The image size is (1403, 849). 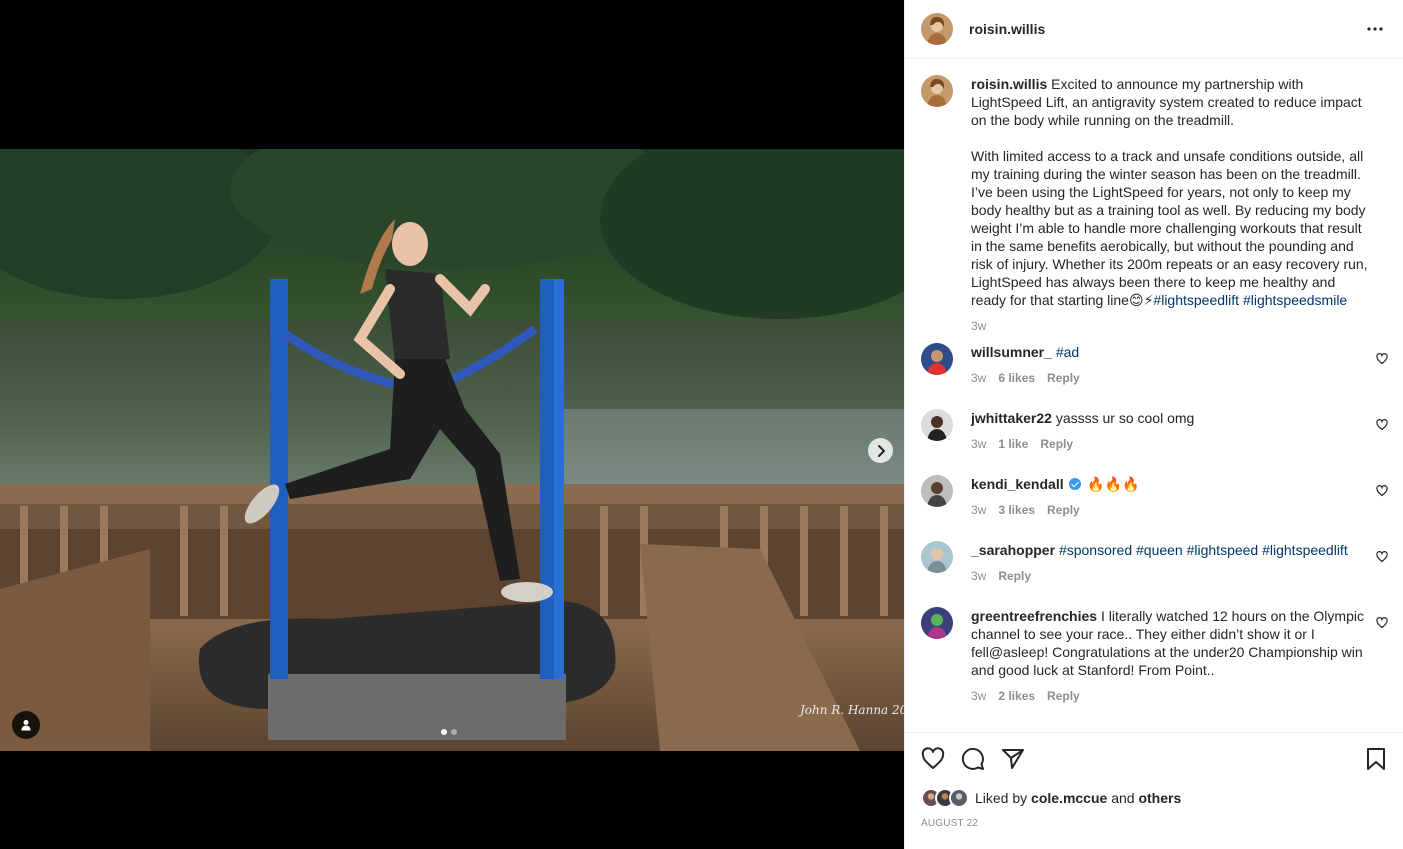 What do you see at coordinates (1154, 759) in the screenshot?
I see `action-bar` at bounding box center [1154, 759].